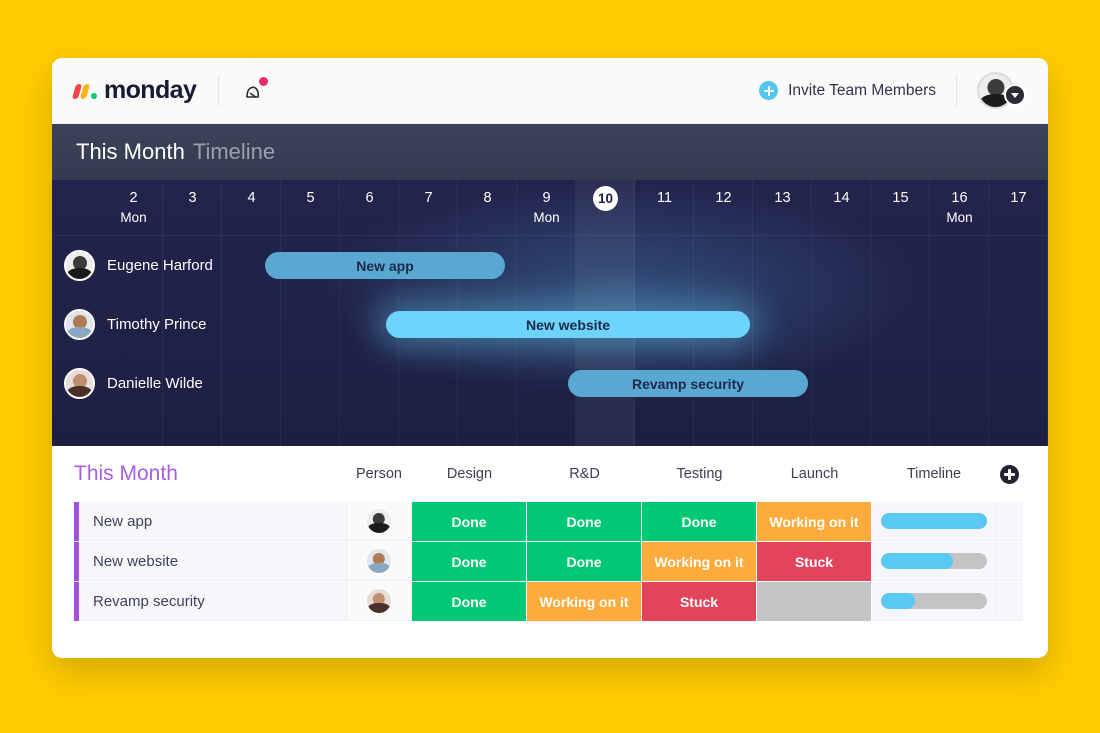  I want to click on date-number: 3, so click(192, 198).